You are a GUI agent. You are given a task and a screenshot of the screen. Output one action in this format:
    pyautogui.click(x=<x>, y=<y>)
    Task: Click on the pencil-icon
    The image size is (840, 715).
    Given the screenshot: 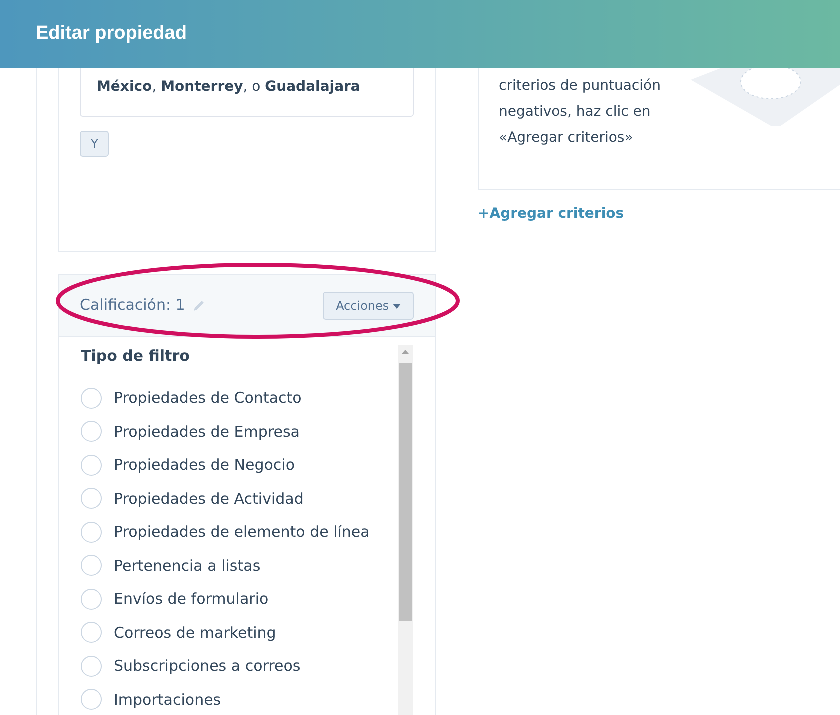 What is the action you would take?
    pyautogui.click(x=199, y=305)
    